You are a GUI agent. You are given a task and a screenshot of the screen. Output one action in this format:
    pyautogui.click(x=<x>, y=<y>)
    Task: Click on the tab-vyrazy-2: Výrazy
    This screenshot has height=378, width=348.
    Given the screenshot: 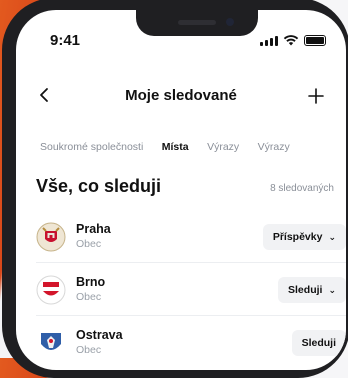 What is the action you would take?
    pyautogui.click(x=274, y=147)
    